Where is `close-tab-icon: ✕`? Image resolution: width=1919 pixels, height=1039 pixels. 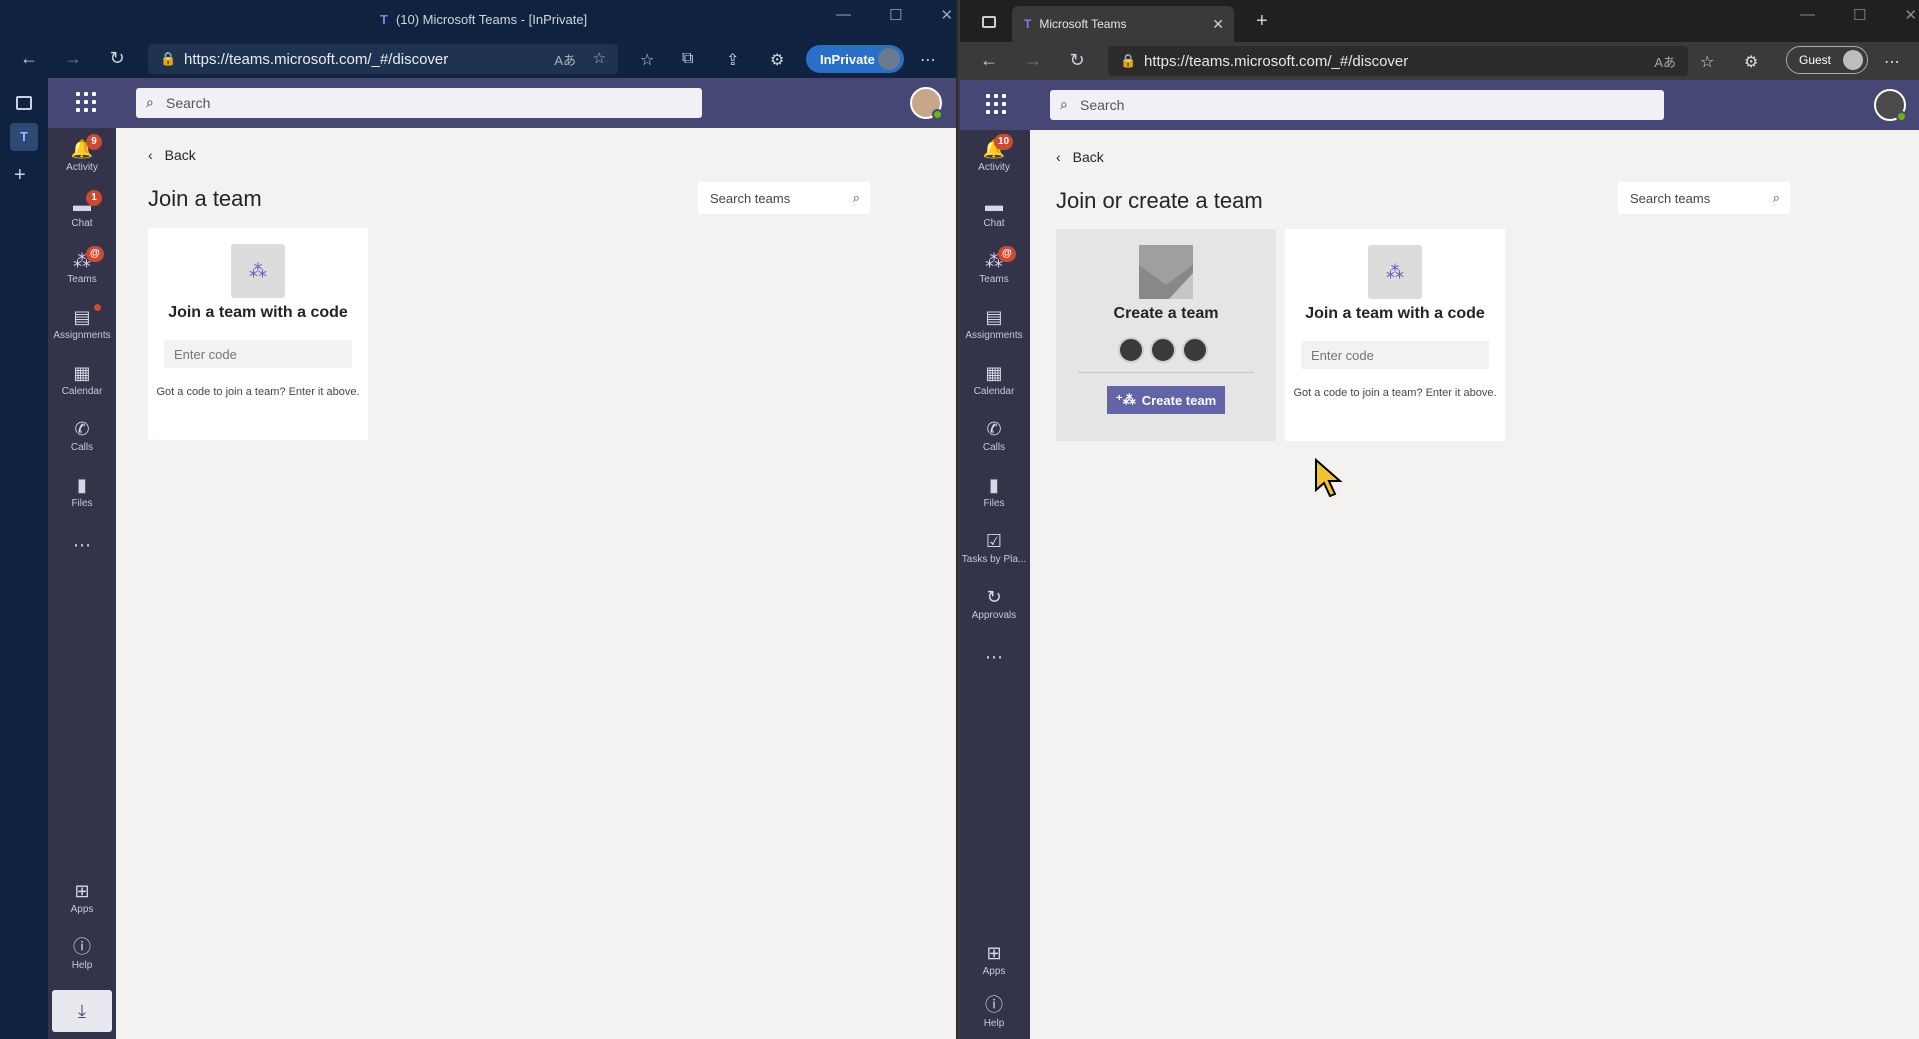
close-tab-icon: ✕ is located at coordinates (1218, 24).